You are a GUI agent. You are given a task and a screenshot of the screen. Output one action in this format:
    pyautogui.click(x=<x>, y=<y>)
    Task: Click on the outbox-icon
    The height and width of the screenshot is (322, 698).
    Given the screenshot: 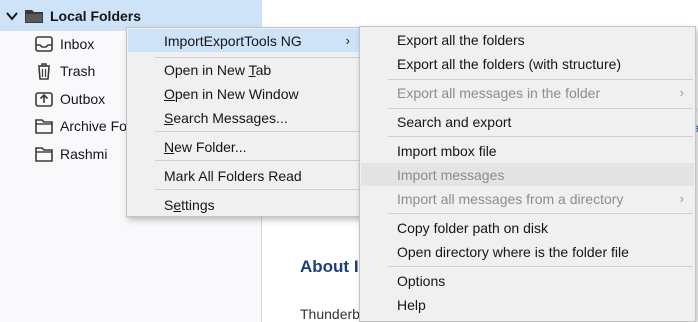 What is the action you would take?
    pyautogui.click(x=44, y=99)
    